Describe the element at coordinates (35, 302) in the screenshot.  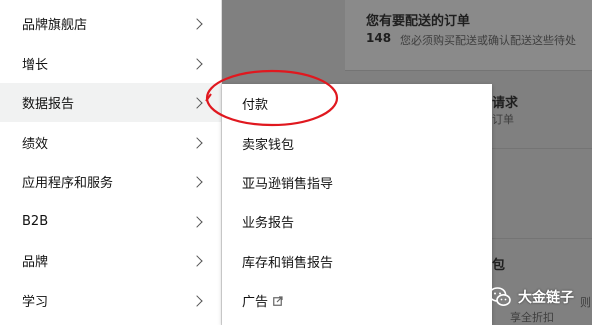
I see `menu-item-label: 学习` at that location.